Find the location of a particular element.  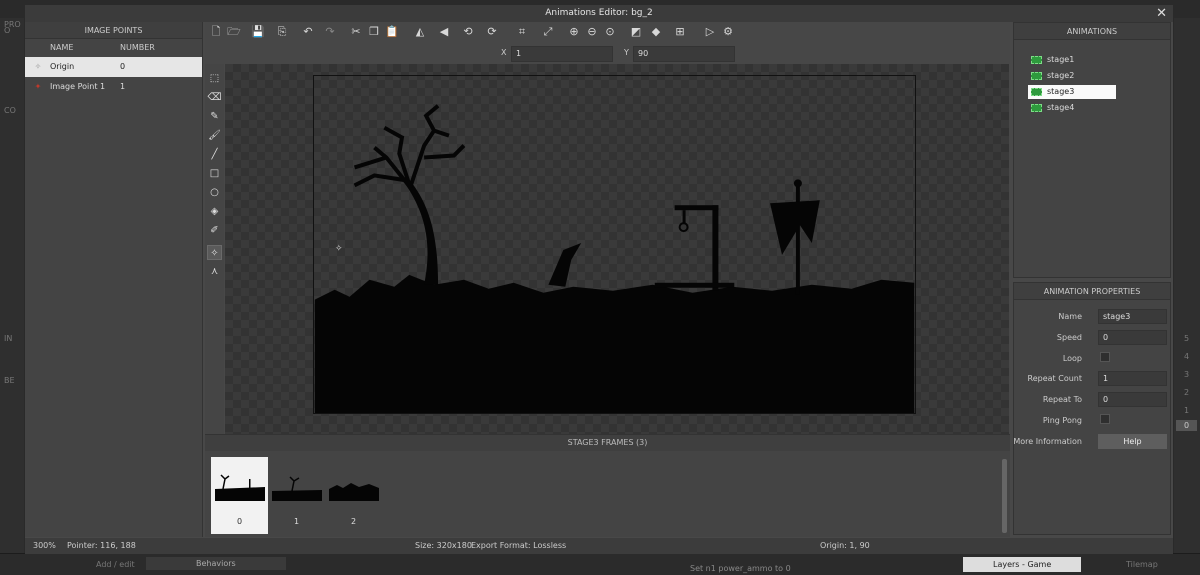

rotate-cw-icon: ⟳ is located at coordinates (492, 32).